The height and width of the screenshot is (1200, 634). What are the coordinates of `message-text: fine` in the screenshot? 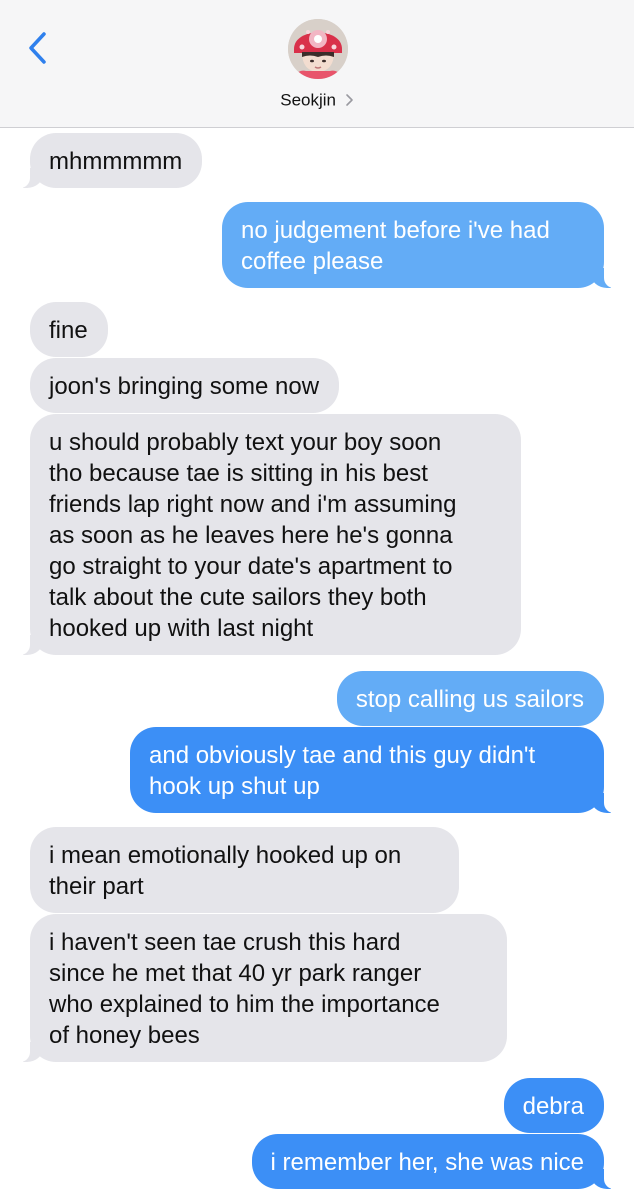 It's located at (68, 330).